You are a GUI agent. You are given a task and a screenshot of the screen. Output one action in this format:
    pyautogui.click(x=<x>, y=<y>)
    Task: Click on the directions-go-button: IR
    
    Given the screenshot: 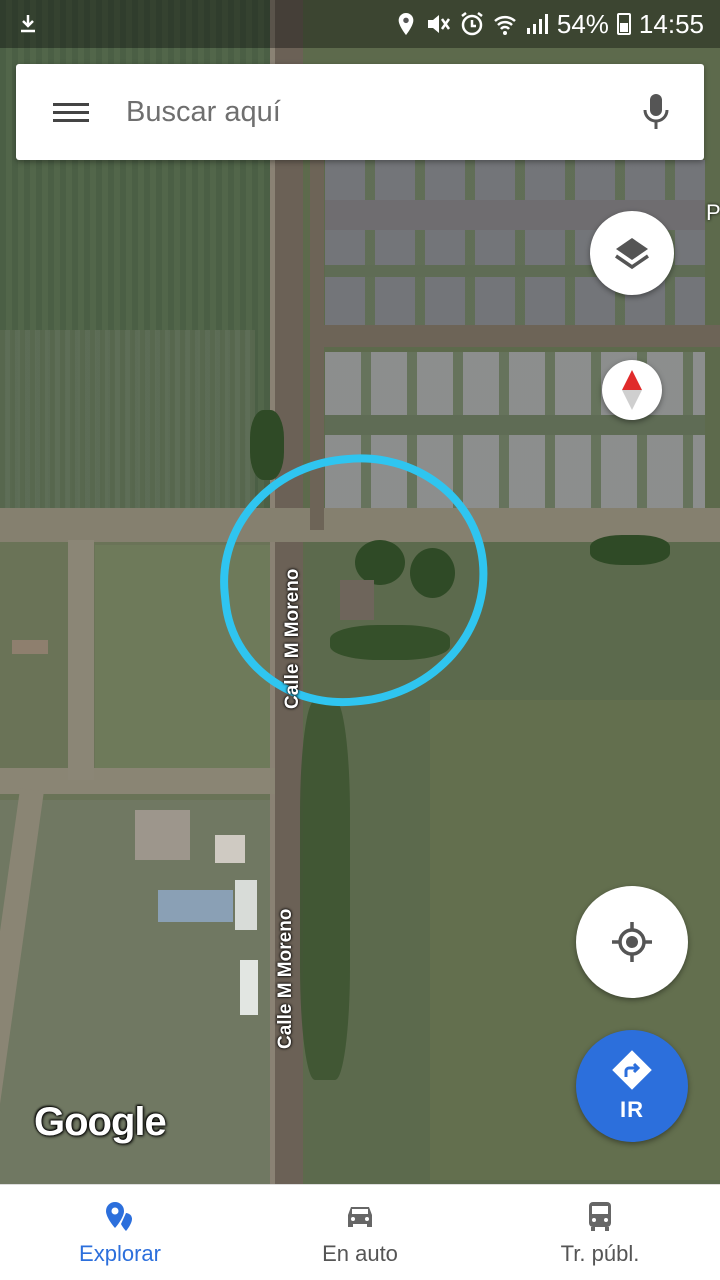 What is the action you would take?
    pyautogui.click(x=632, y=1086)
    